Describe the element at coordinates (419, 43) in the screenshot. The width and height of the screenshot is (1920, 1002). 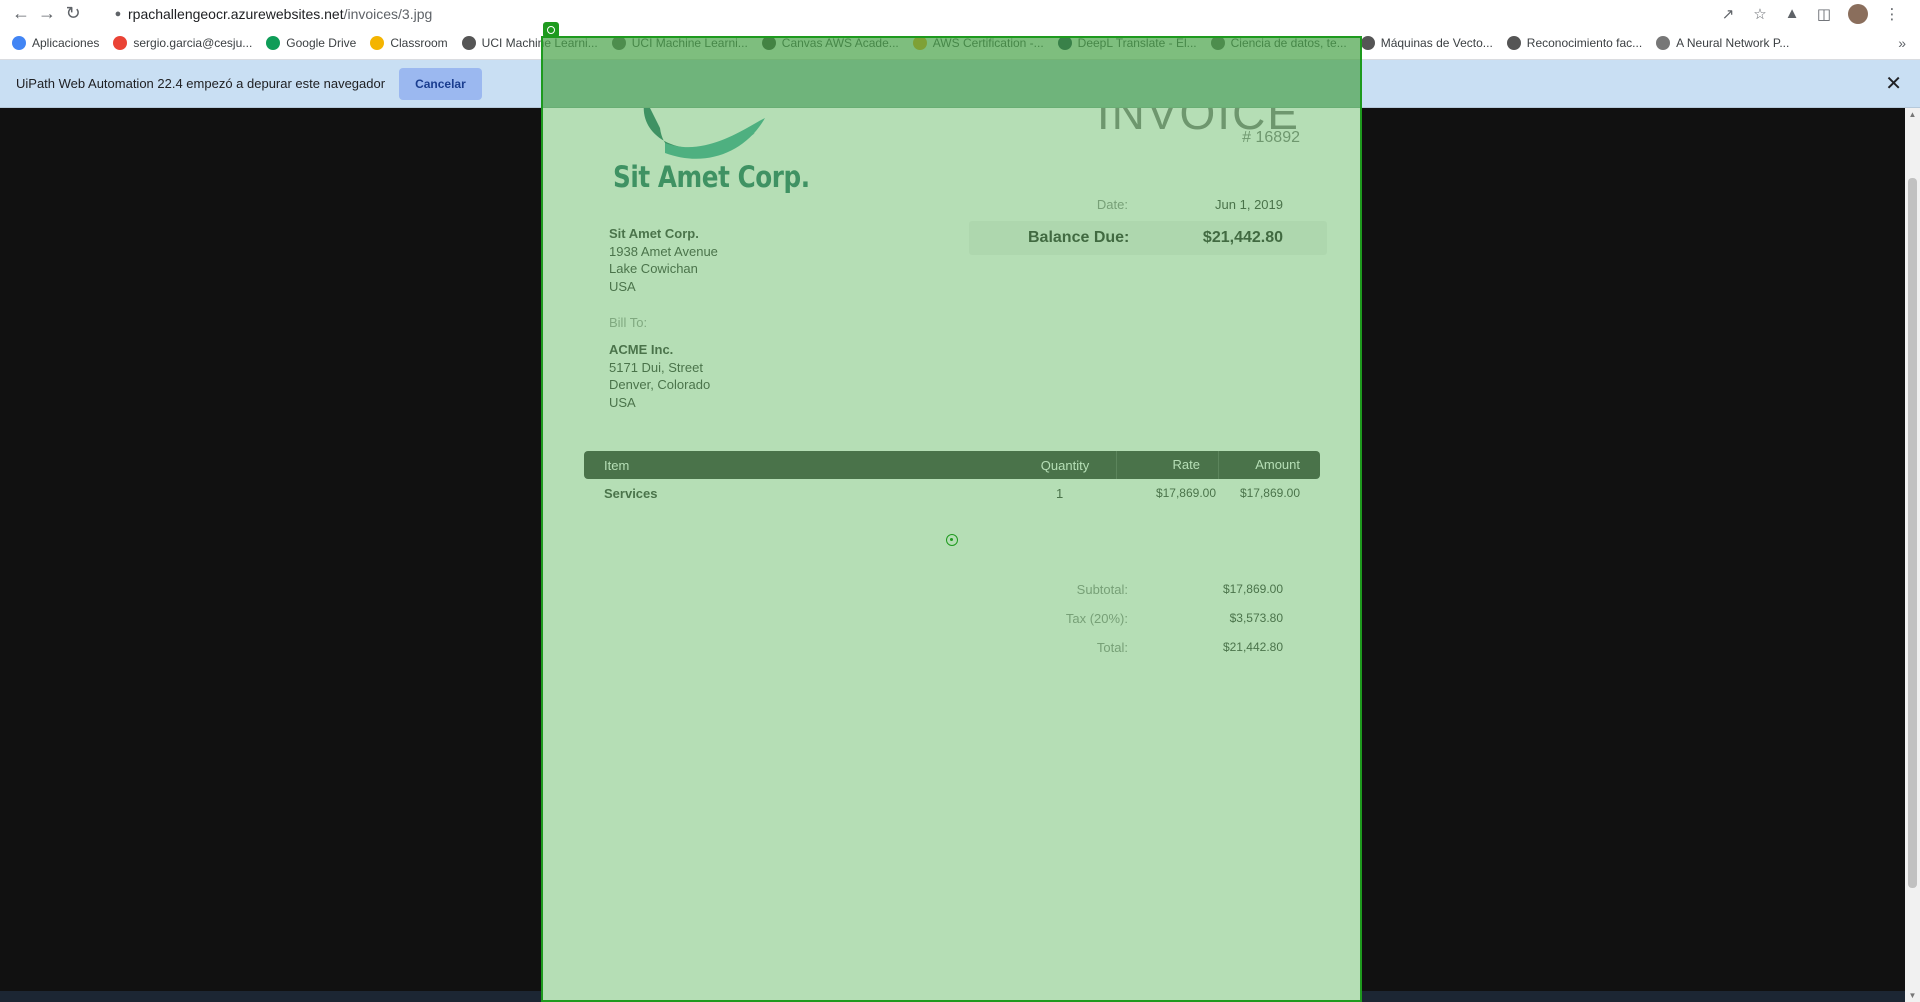
I see `bookmark-label: Classroom` at that location.